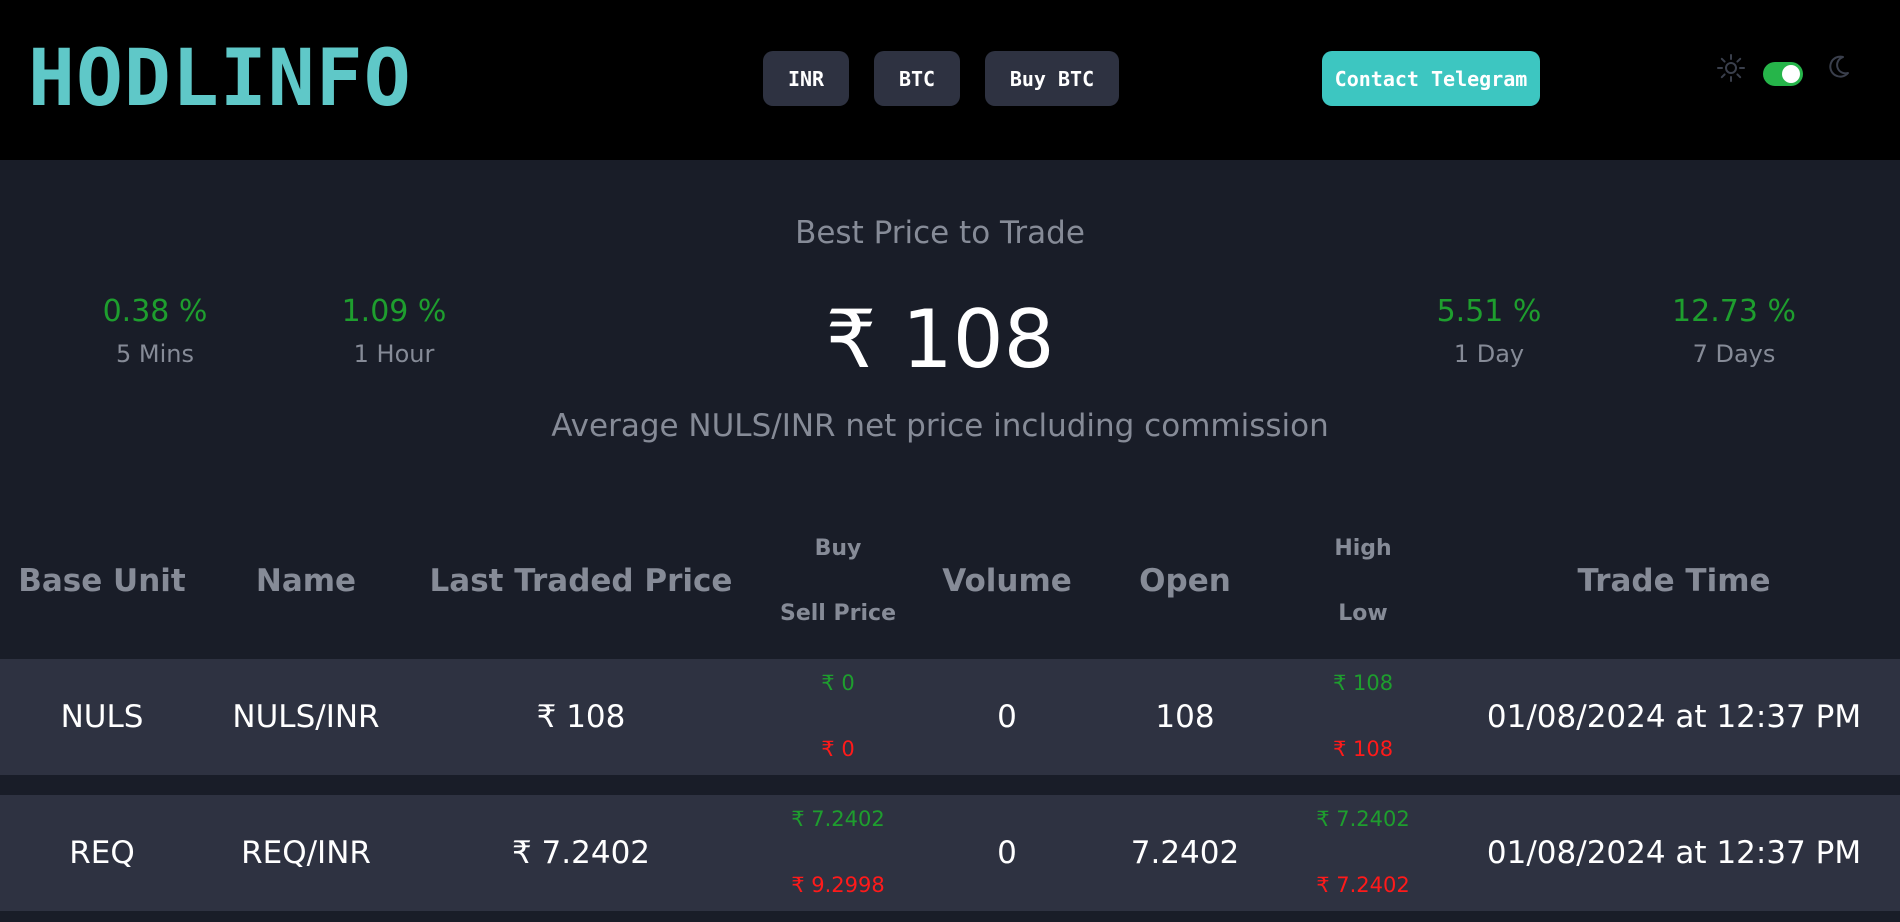 Image resolution: width=1900 pixels, height=922 pixels. Describe the element at coordinates (1734, 333) in the screenshot. I see `stat-7-days: 12.73 % 7 Days` at that location.